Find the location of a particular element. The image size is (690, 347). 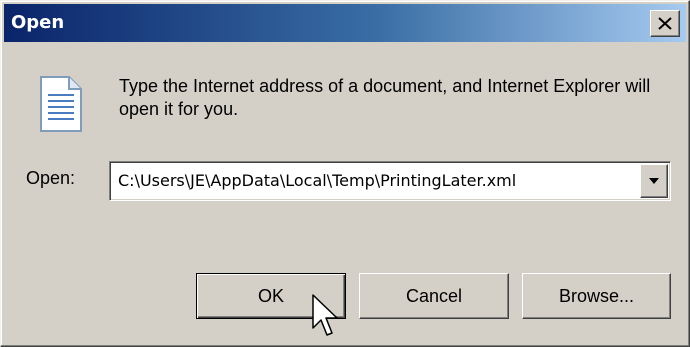

close-button is located at coordinates (665, 23).